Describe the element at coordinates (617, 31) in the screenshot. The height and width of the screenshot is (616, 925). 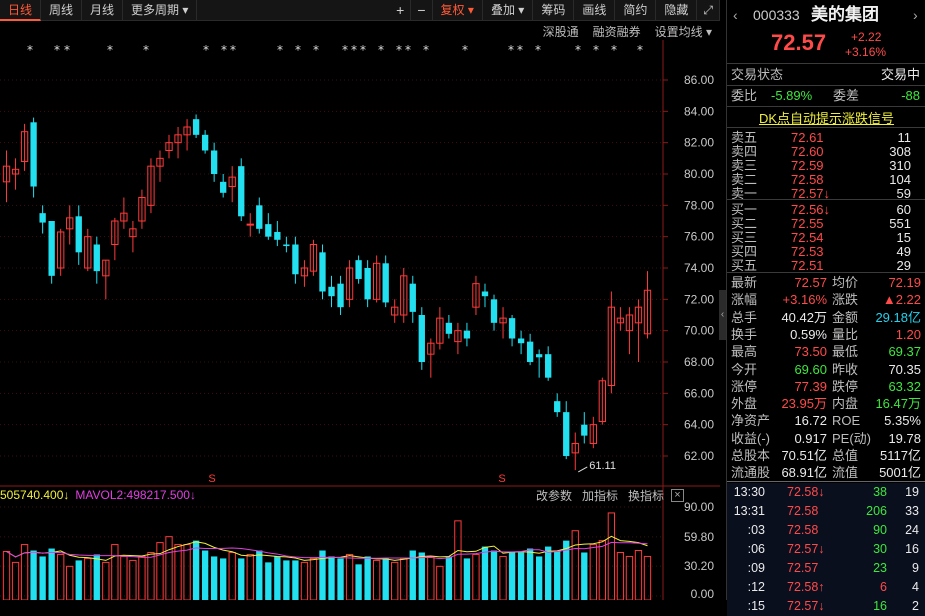
I see `margin-link: 融资融券` at that location.